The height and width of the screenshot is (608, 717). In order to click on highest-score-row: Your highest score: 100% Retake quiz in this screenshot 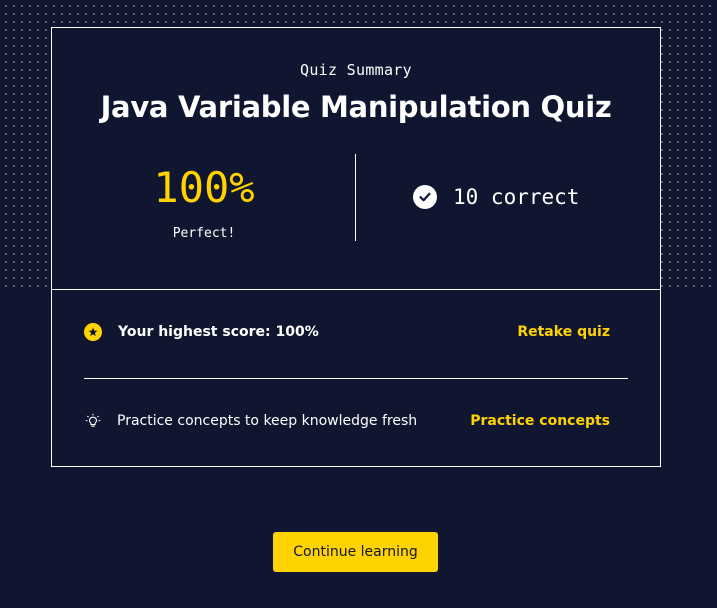, I will do `click(347, 332)`.